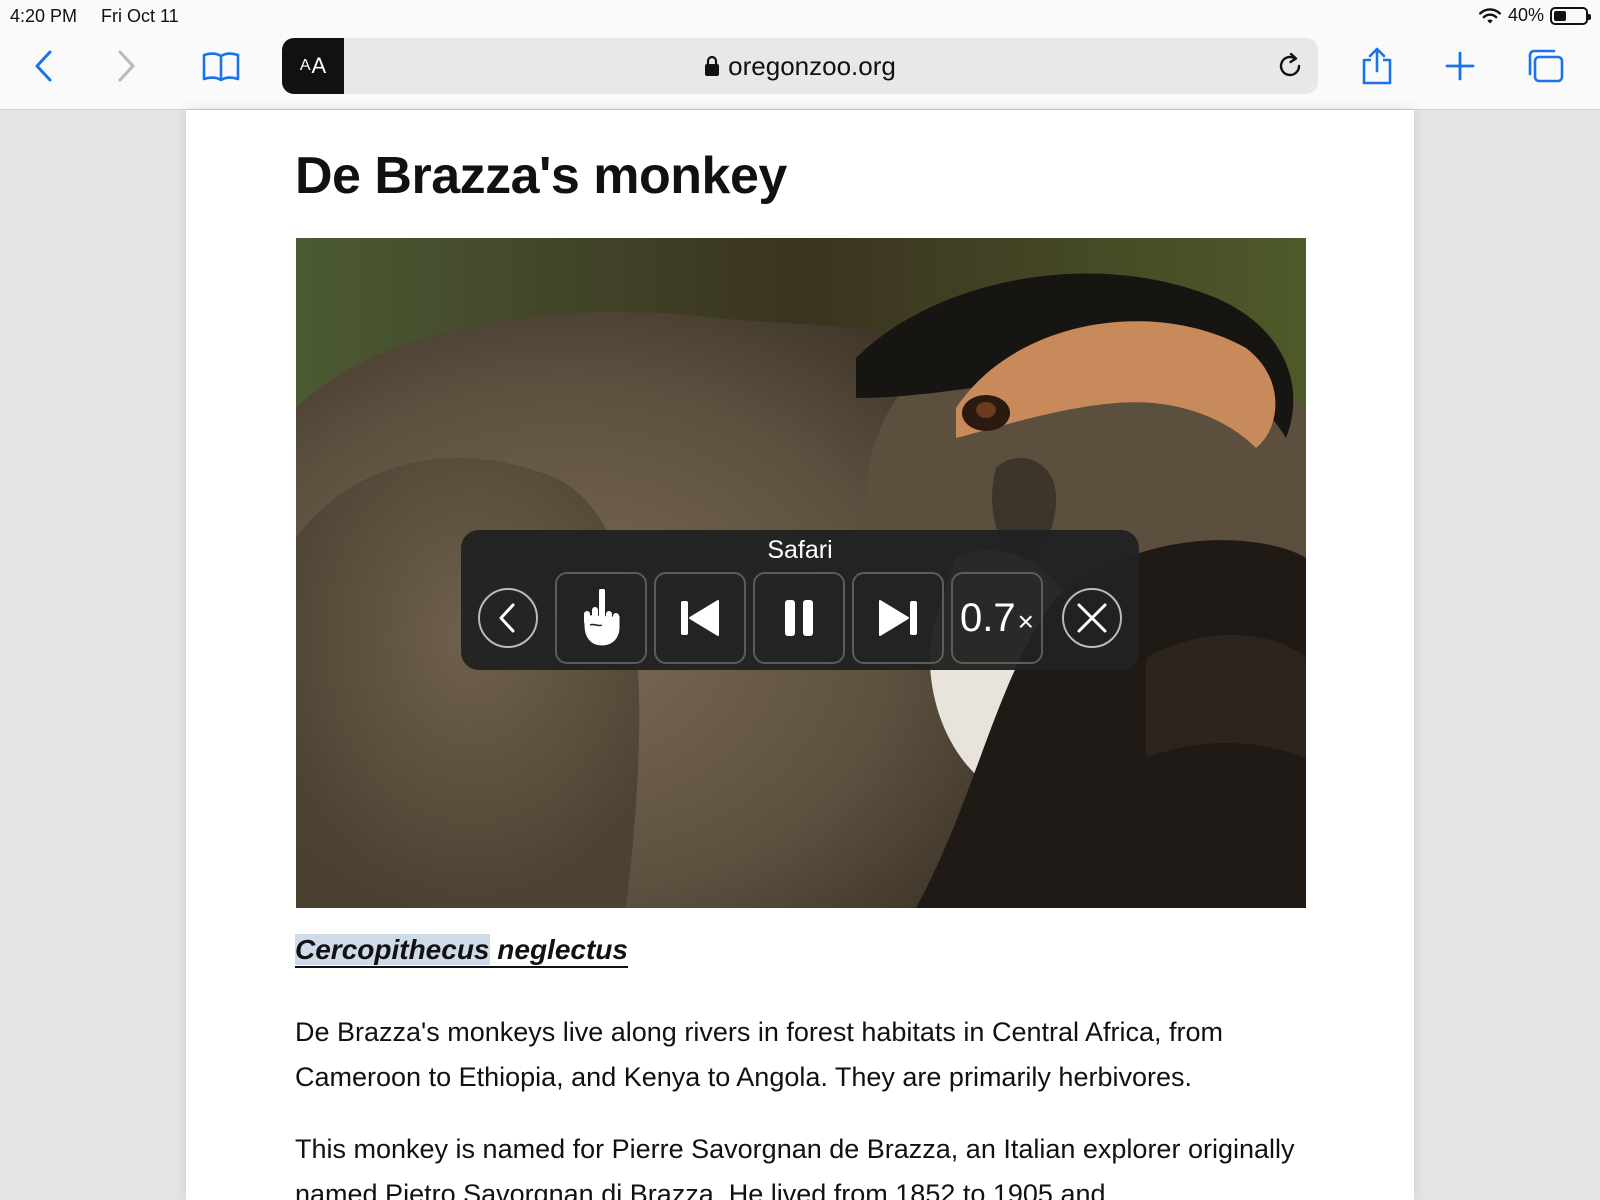 The width and height of the screenshot is (1600, 1200). What do you see at coordinates (541, 176) in the screenshot?
I see `page-title: De Brazza's monkey` at bounding box center [541, 176].